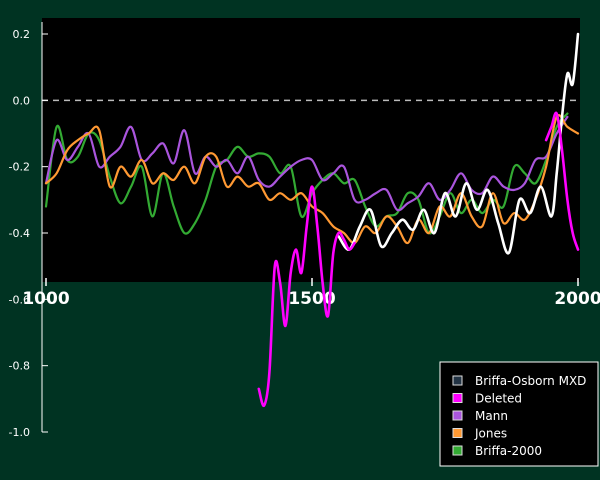 This screenshot has height=480, width=600. What do you see at coordinates (490, 434) in the screenshot?
I see `legend-label: Jones` at bounding box center [490, 434].